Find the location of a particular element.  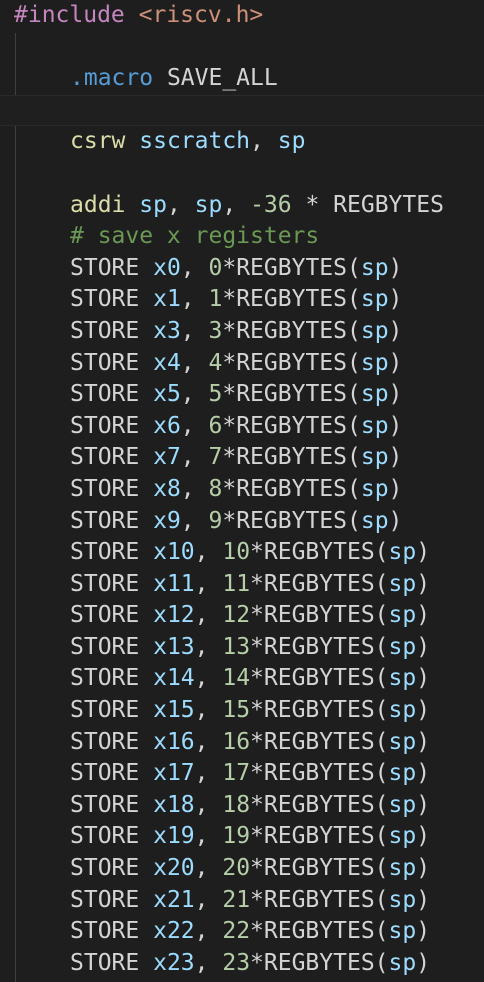

code-line: STORE x15, 15*REGBYTES(sp) is located at coordinates (242, 711).